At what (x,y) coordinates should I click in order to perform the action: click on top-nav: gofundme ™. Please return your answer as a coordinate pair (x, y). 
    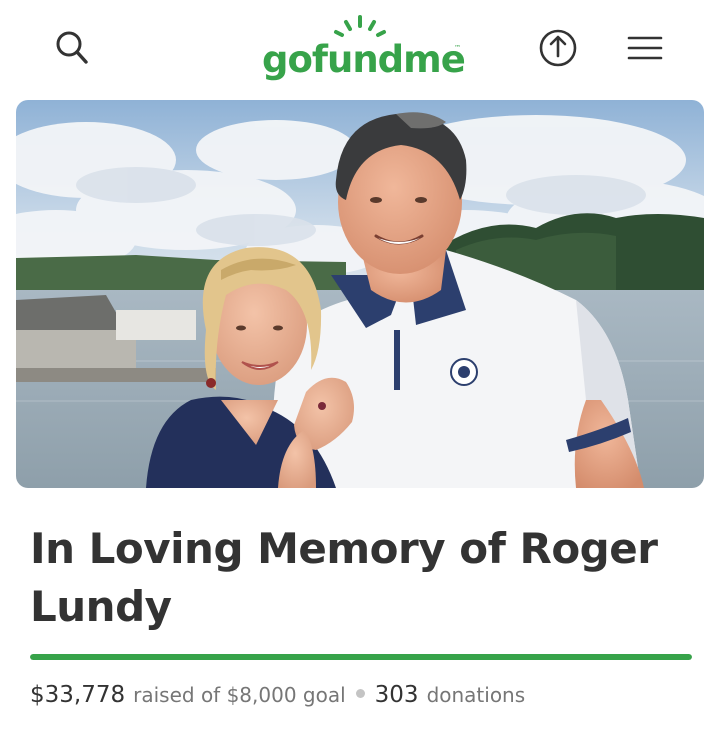
    Looking at the image, I should click on (360, 48).